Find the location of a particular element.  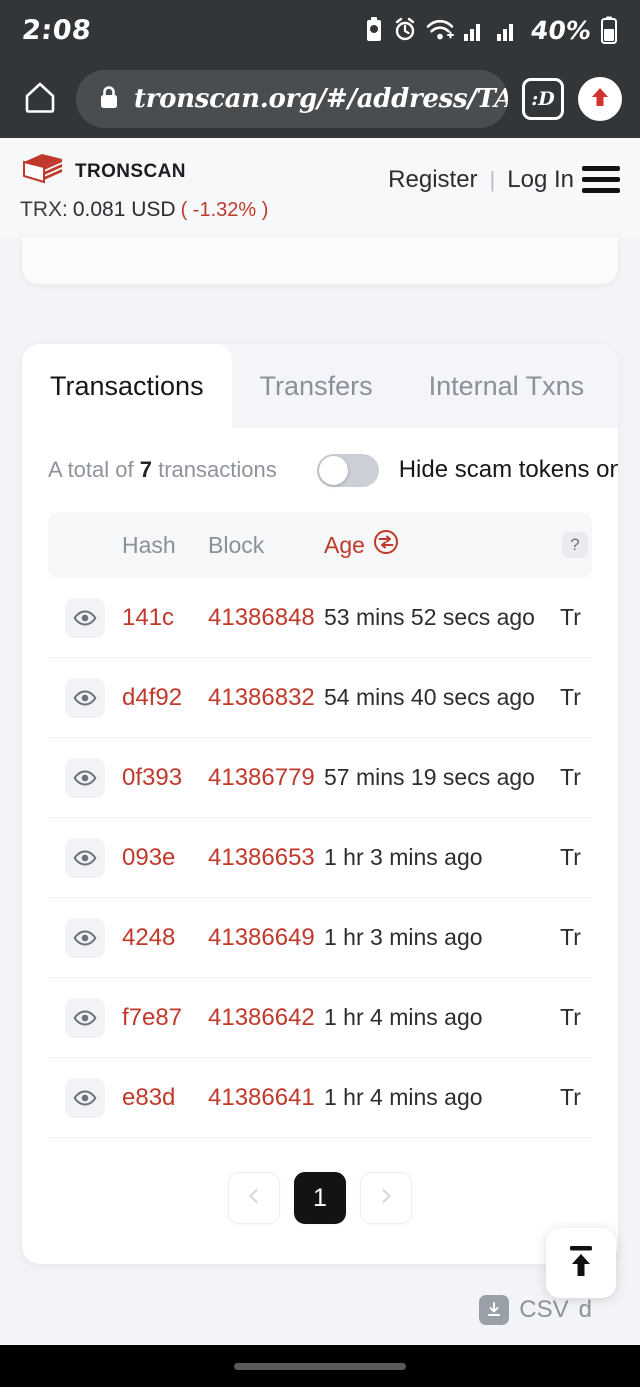

pagination-prev-button is located at coordinates (254, 1198).